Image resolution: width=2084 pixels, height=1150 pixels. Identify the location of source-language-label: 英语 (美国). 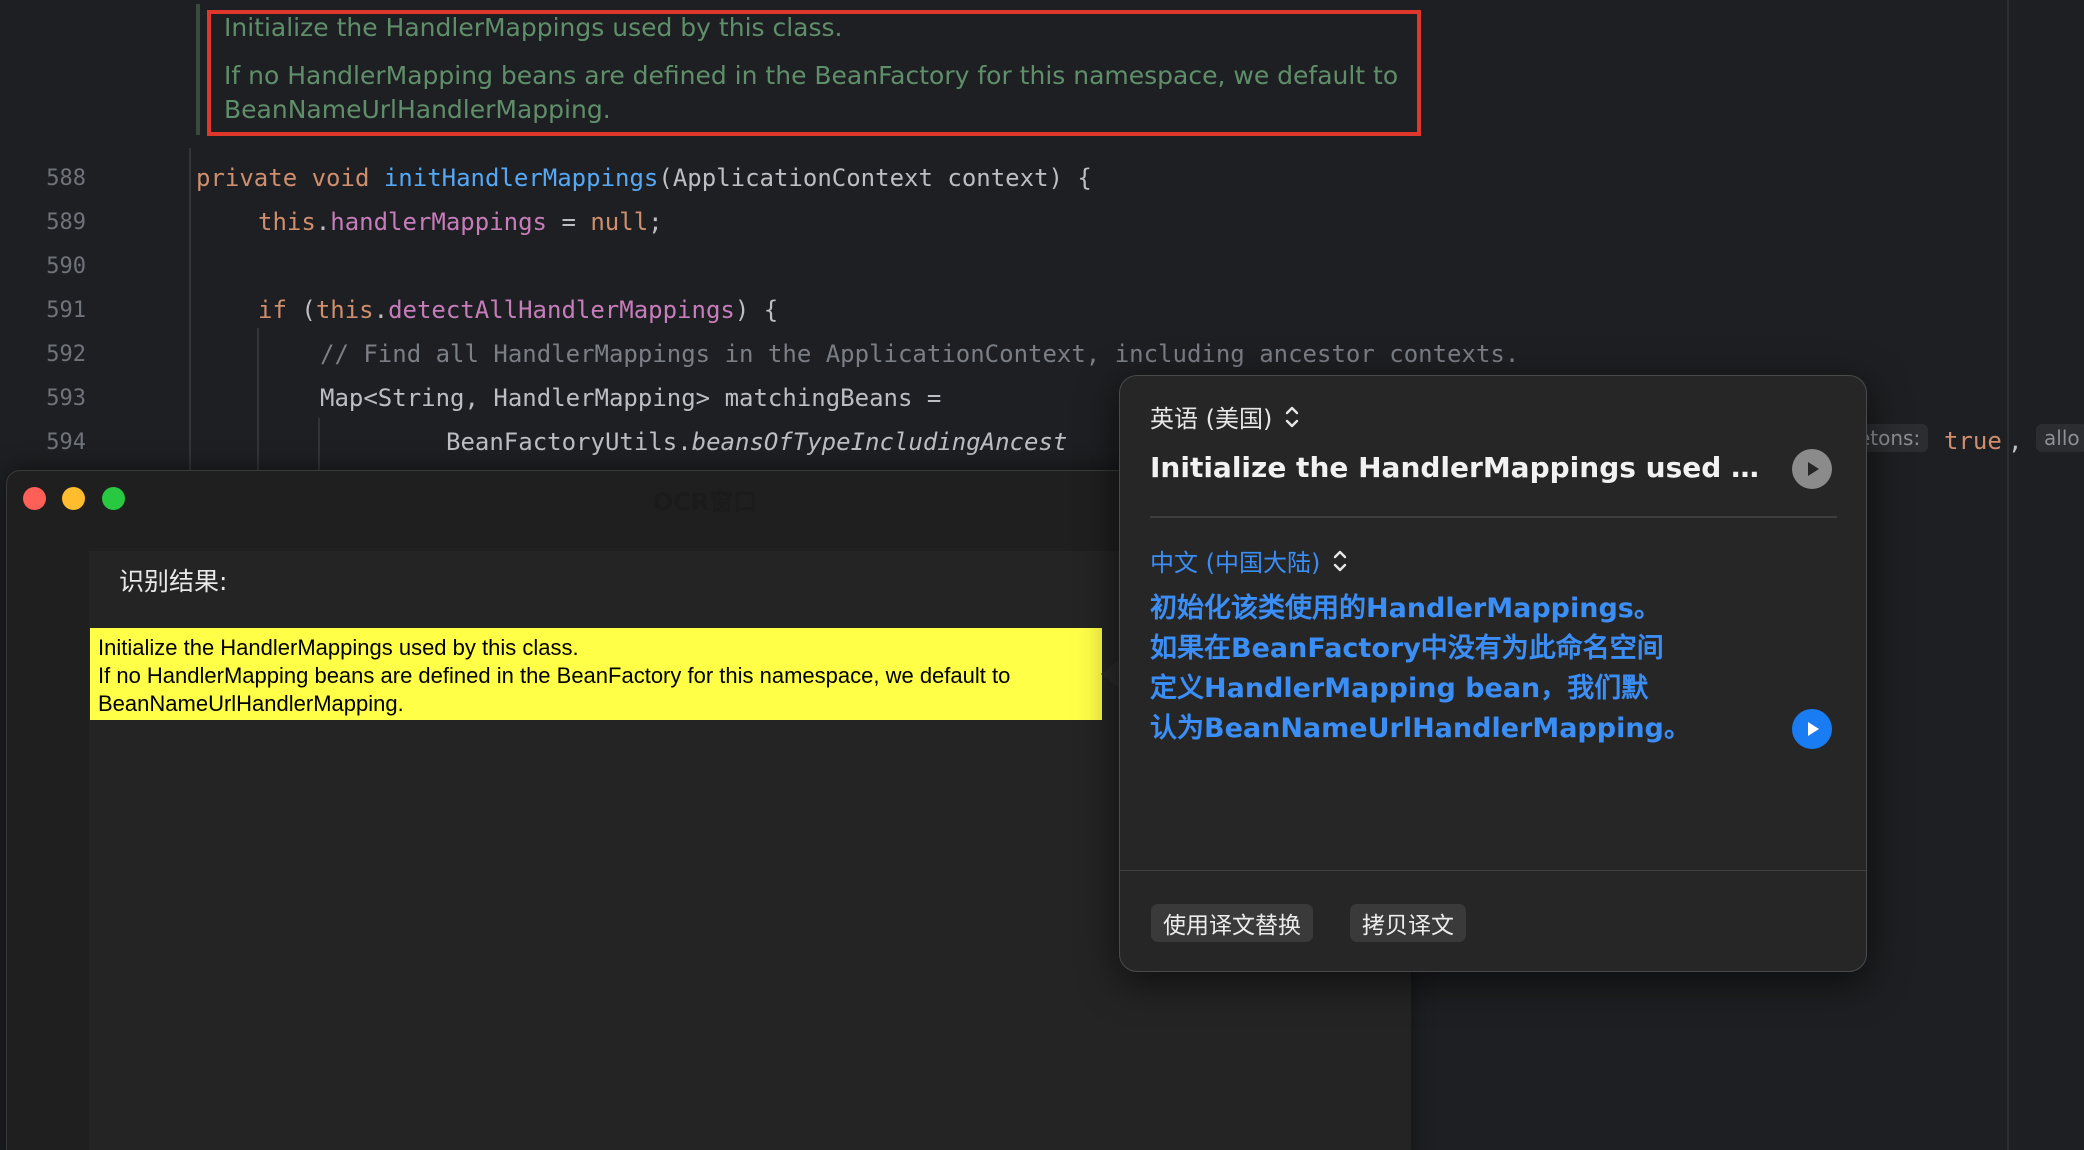
(1211, 419).